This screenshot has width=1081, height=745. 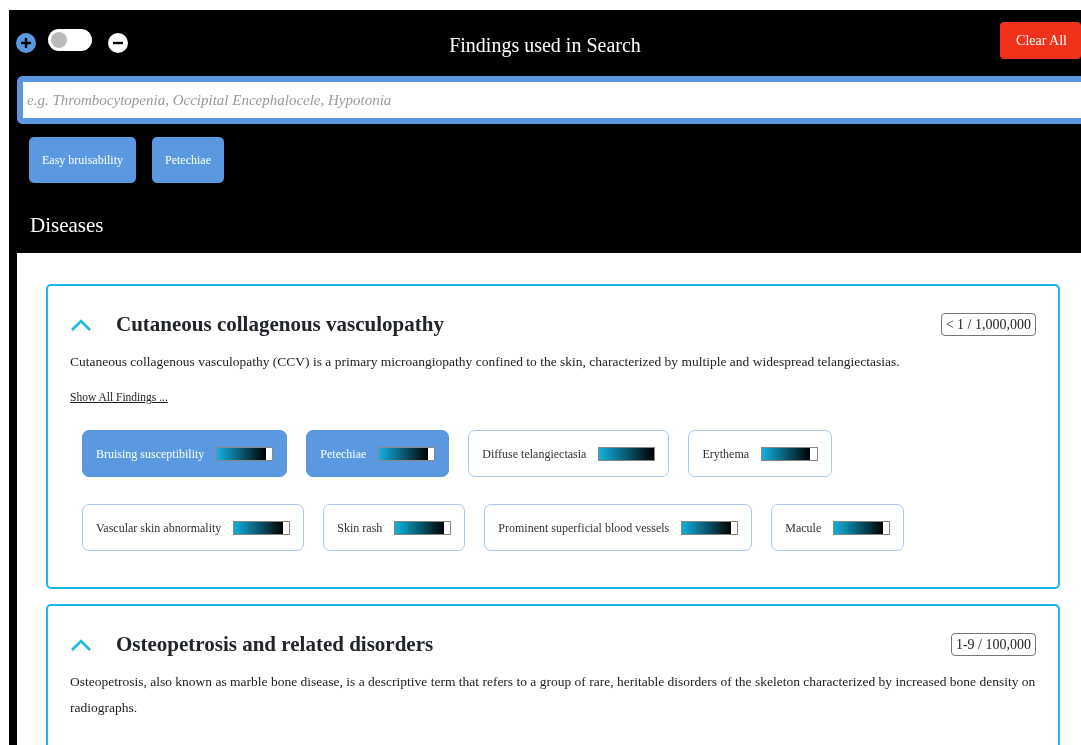 What do you see at coordinates (988, 325) in the screenshot?
I see `prevalence-label: < 1 / 1,000,000` at bounding box center [988, 325].